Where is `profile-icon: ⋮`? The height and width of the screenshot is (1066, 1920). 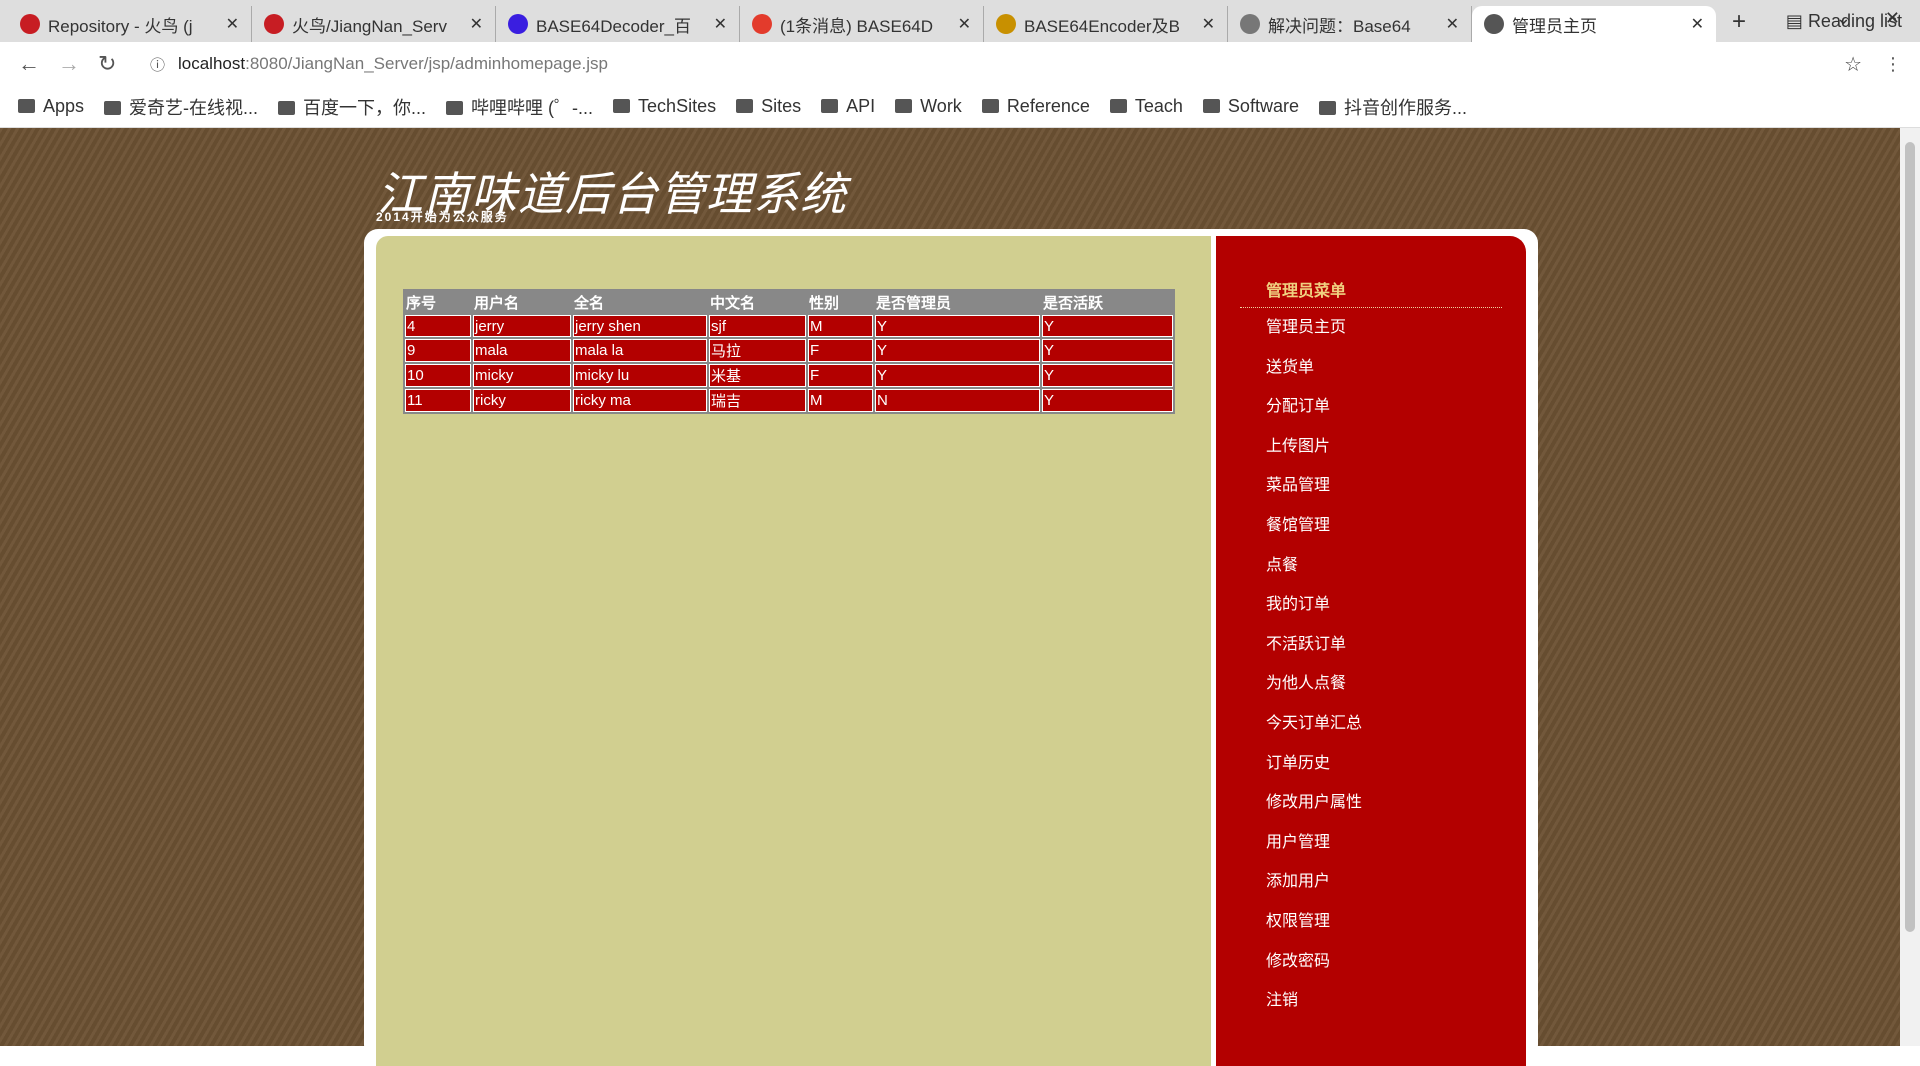
profile-icon: ⋮ is located at coordinates (1893, 64).